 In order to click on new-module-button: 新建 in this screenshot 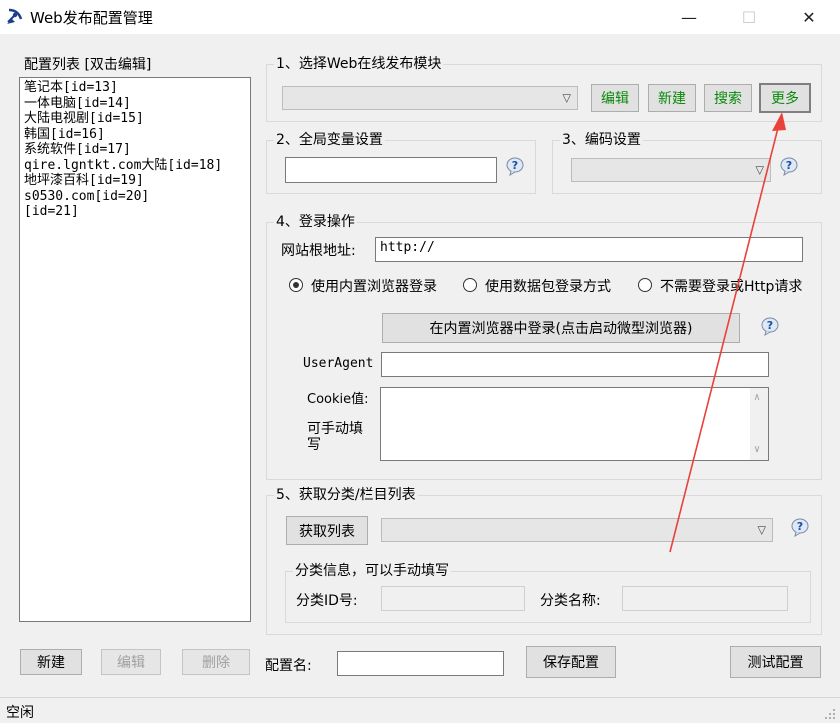, I will do `click(672, 98)`.